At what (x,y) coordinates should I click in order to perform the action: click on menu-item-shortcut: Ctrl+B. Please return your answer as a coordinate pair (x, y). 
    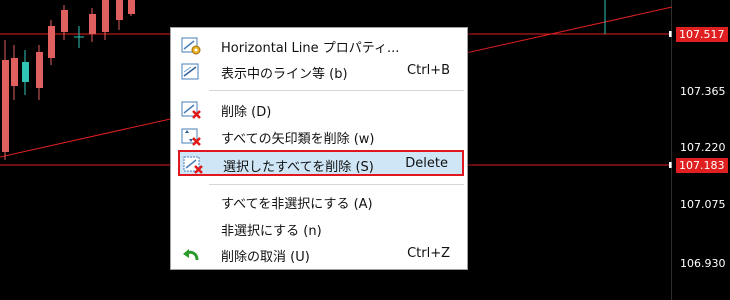
    Looking at the image, I should click on (428, 70).